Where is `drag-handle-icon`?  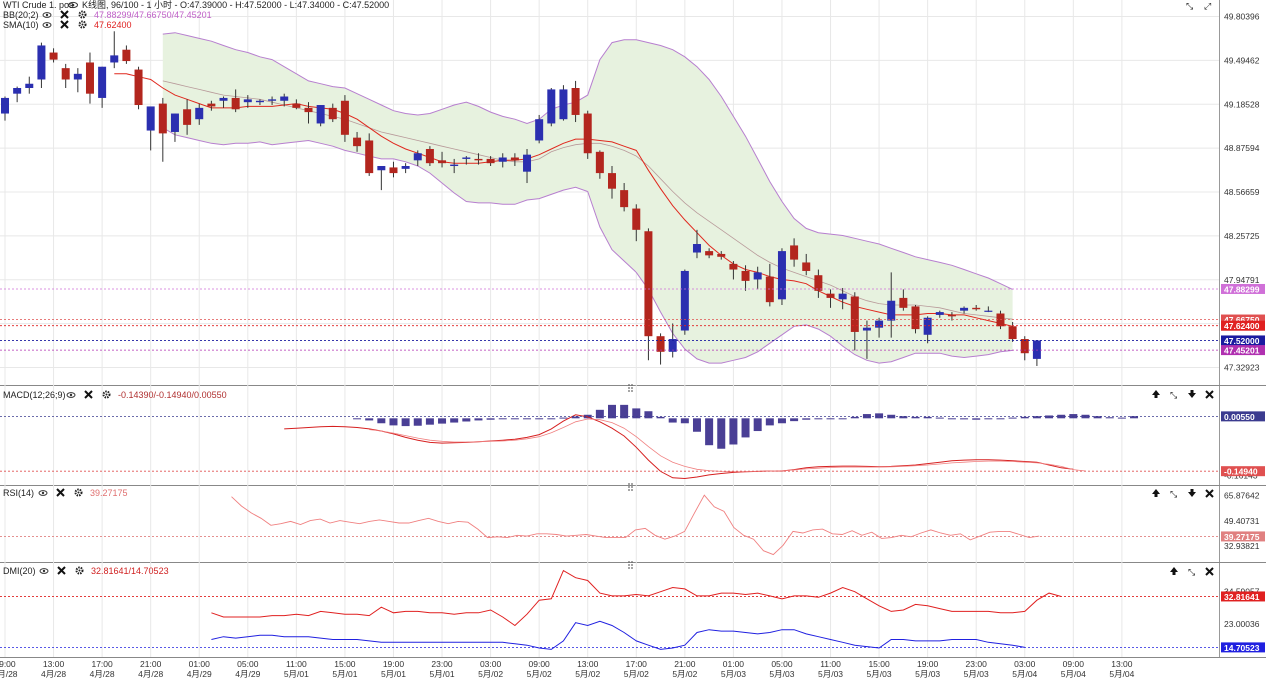 drag-handle-icon is located at coordinates (630, 487).